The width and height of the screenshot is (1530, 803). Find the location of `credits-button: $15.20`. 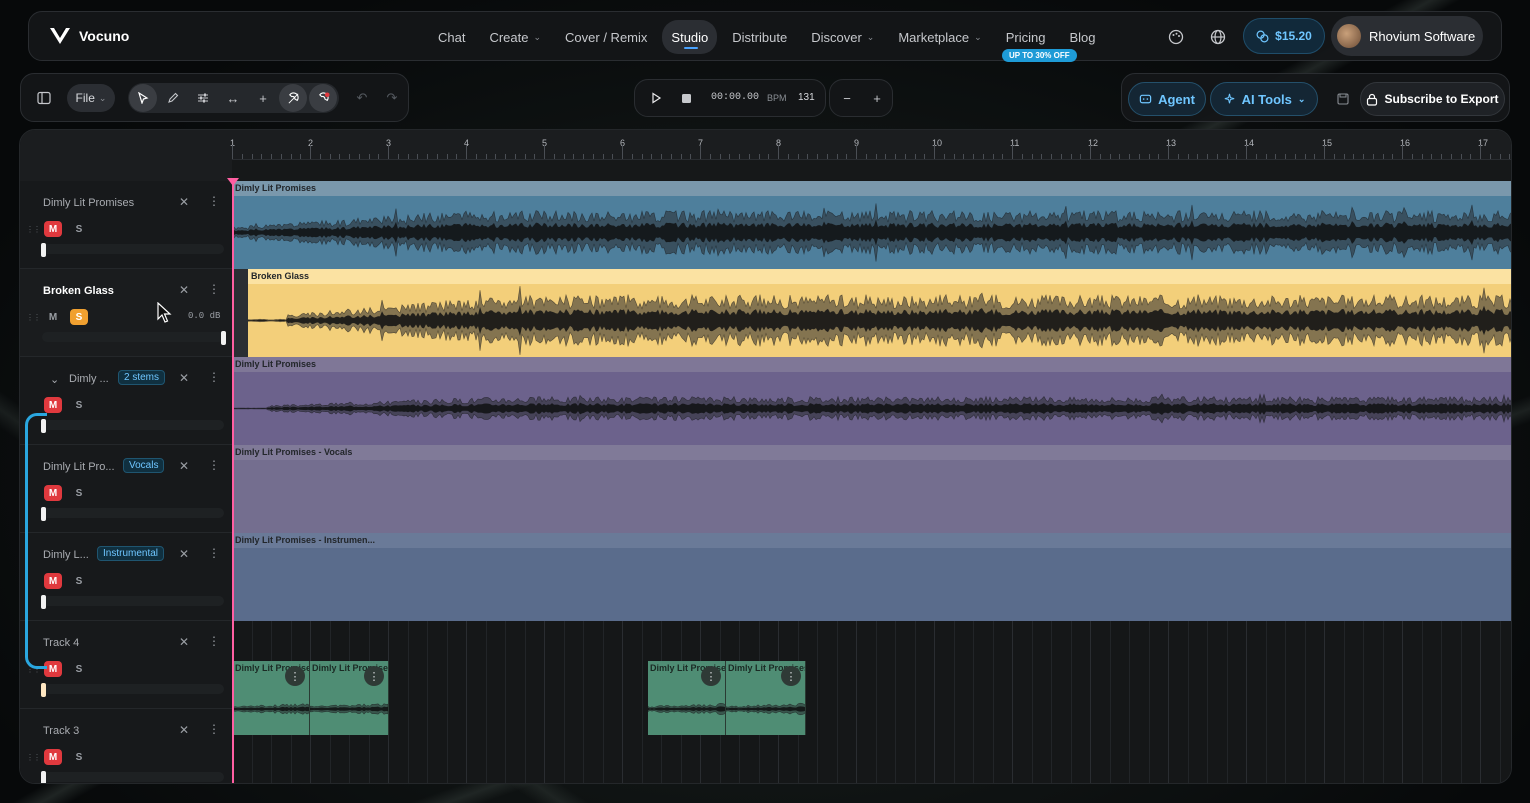

credits-button: $15.20 is located at coordinates (1284, 36).